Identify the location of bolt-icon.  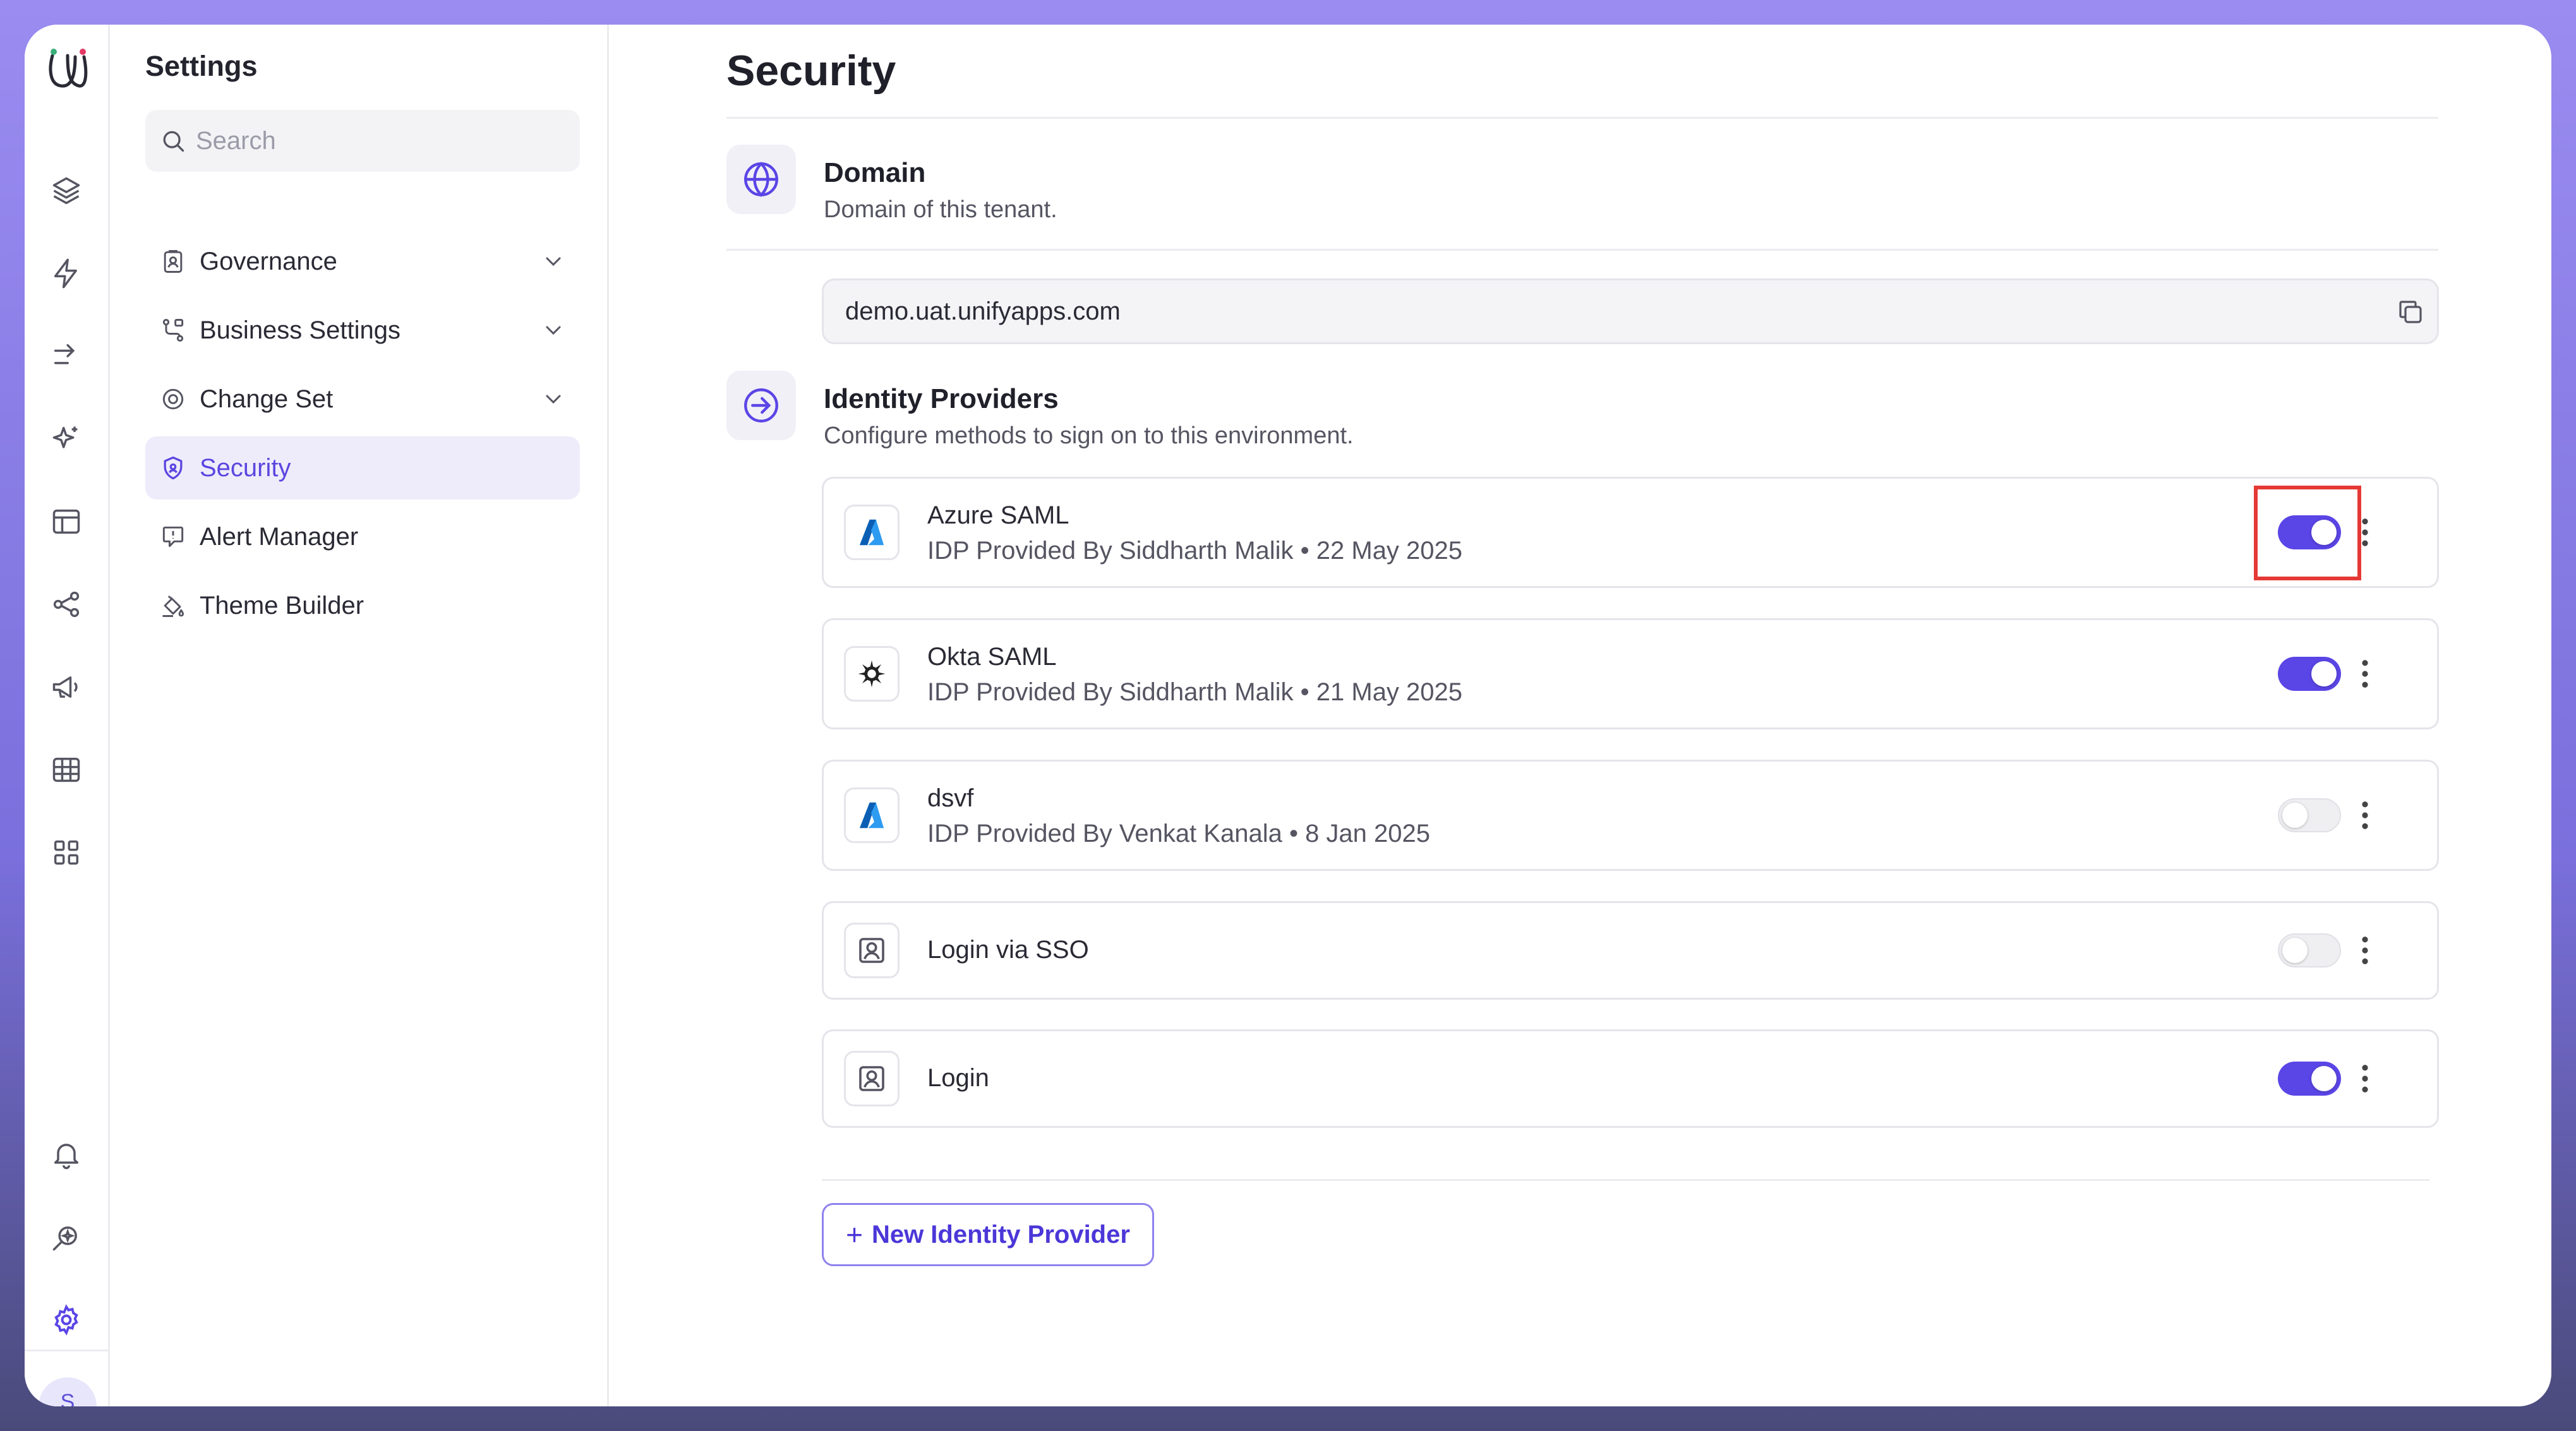
(66, 273).